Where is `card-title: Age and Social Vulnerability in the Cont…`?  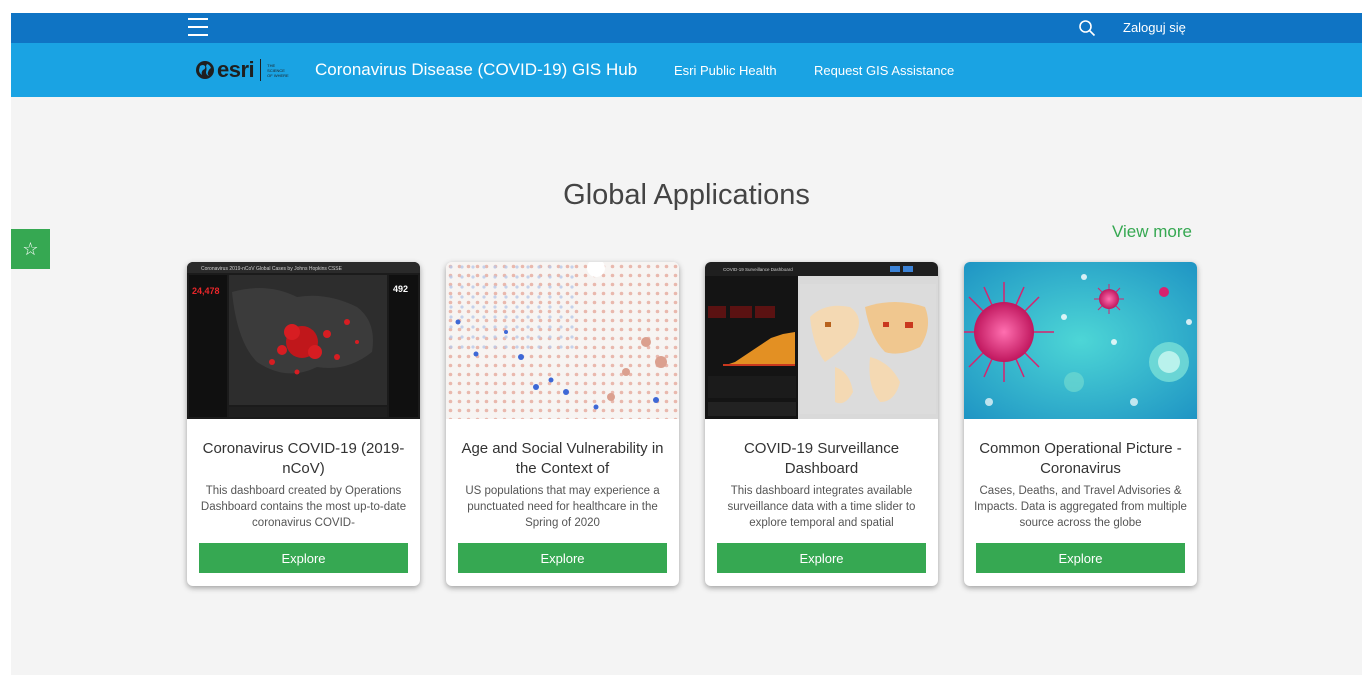
card-title: Age and Social Vulnerability in the Cont… is located at coordinates (562, 459).